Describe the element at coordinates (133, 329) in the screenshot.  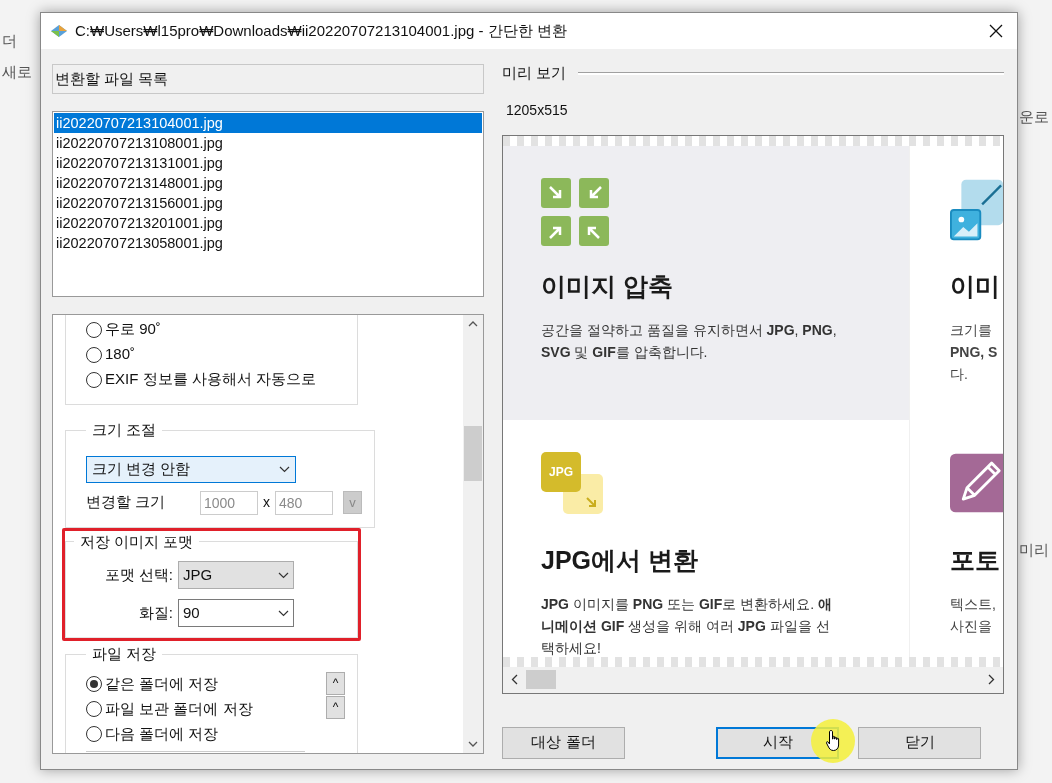
I see `radio-label: 우로 90˚` at that location.